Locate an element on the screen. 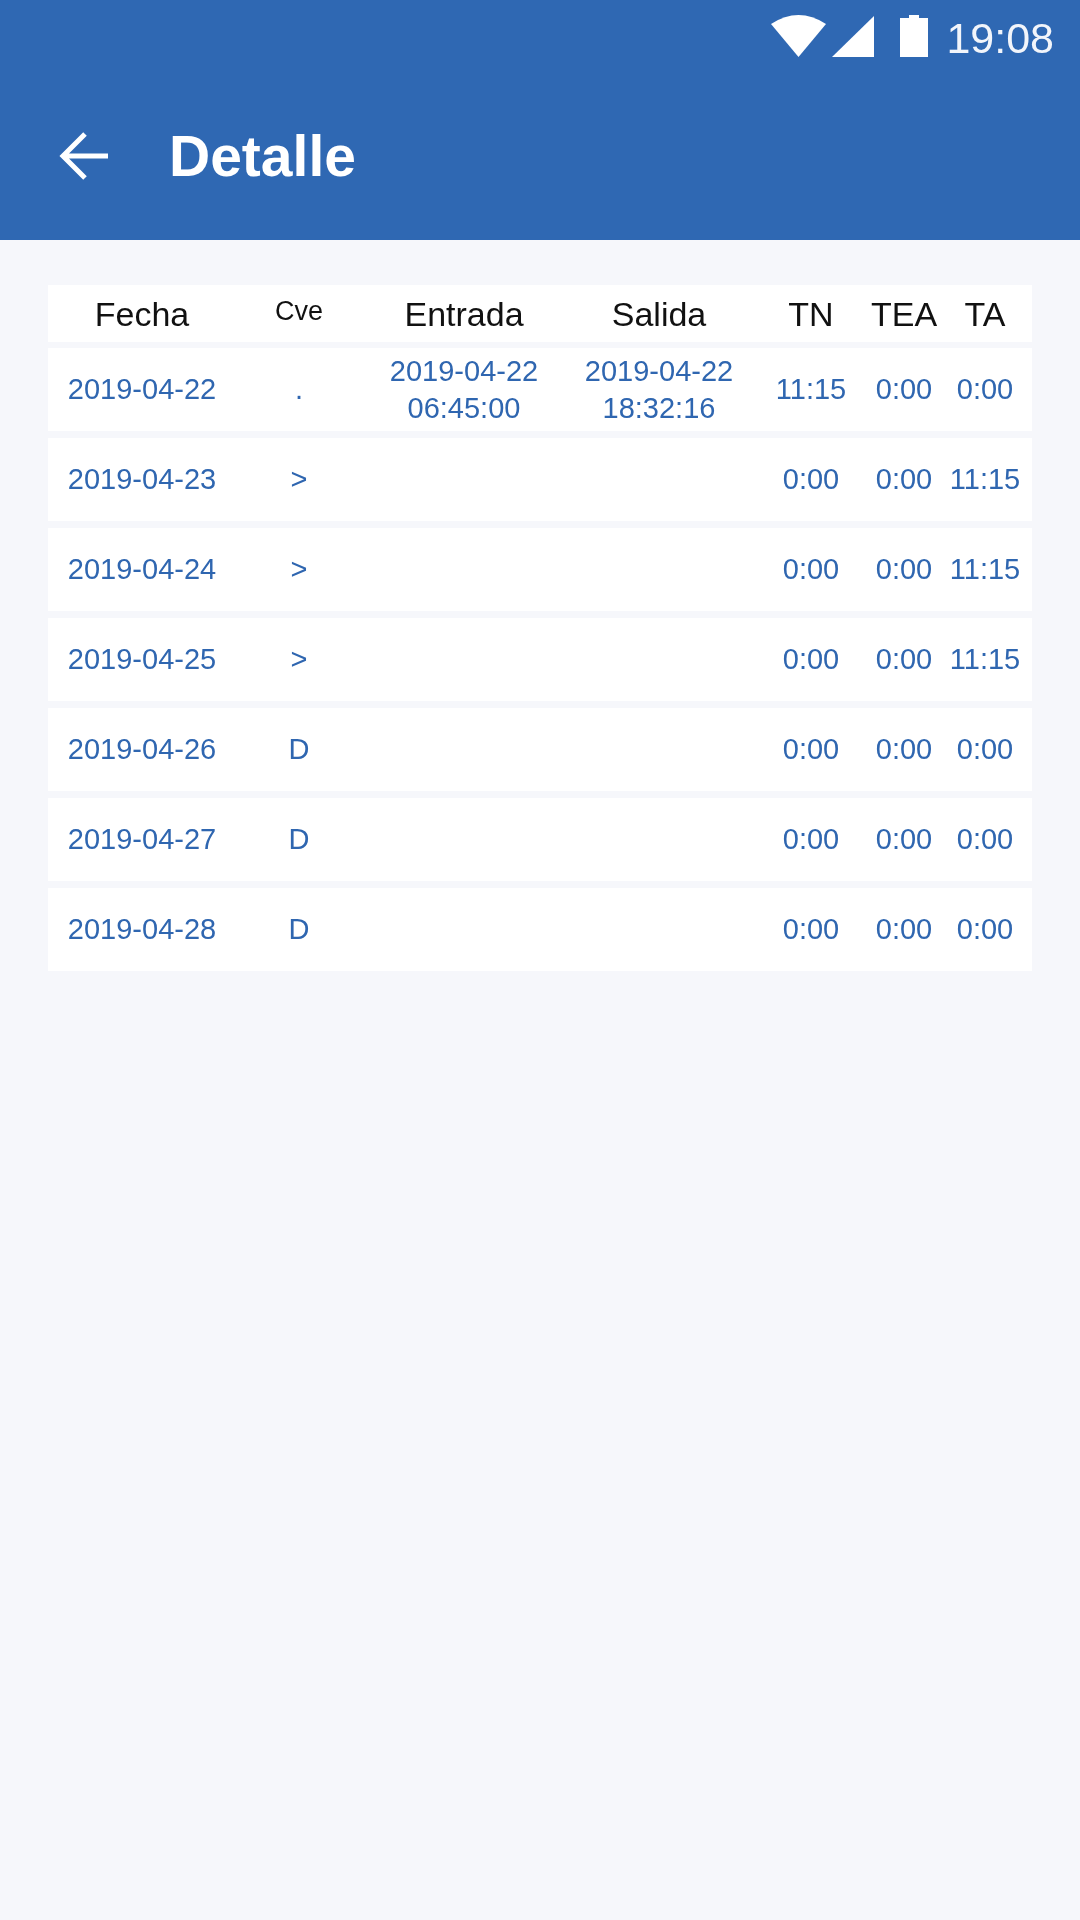 The width and height of the screenshot is (1080, 1920). back-arrow-icon is located at coordinates (84, 156).